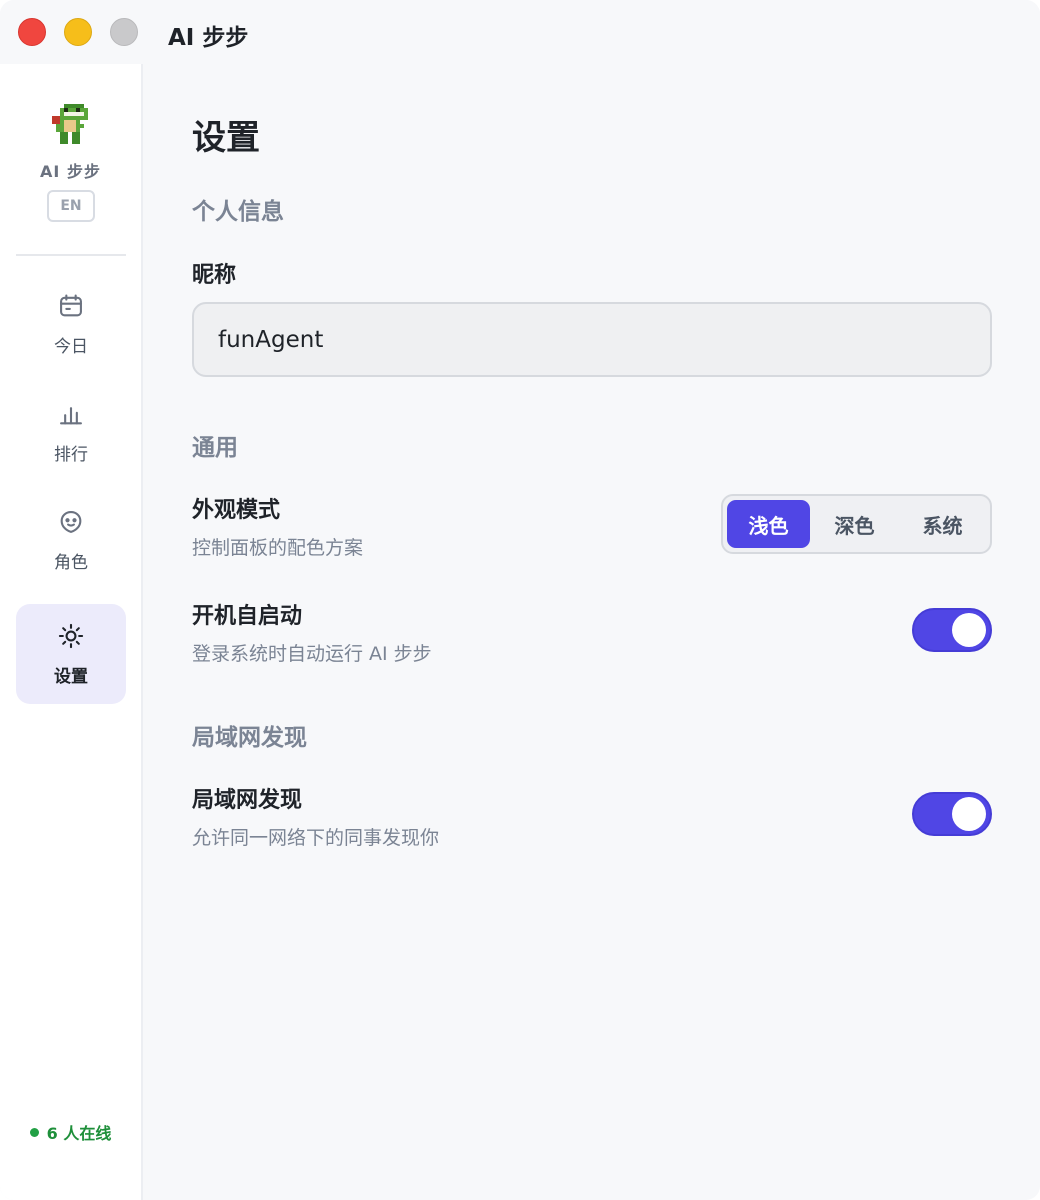 This screenshot has height=1200, width=1040. Describe the element at coordinates (70, 171) in the screenshot. I see `brand-name: AI 步步` at that location.